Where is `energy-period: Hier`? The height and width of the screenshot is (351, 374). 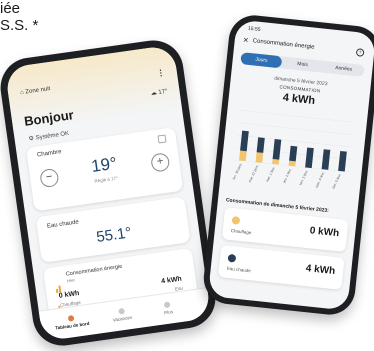 energy-period: Hier is located at coordinates (71, 280).